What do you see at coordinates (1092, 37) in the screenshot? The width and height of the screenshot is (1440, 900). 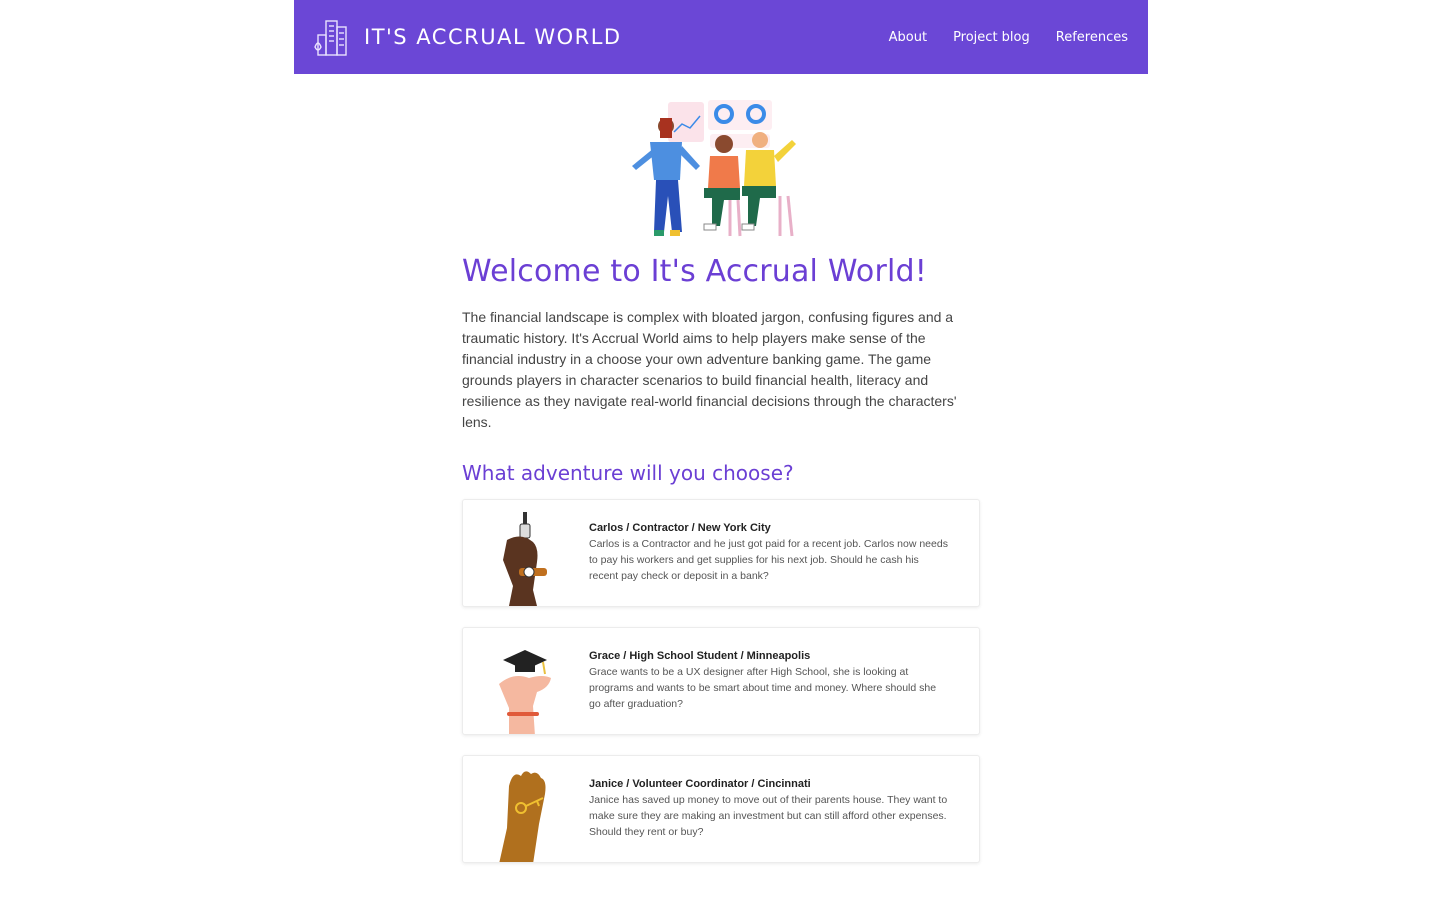 I see `nav-references: References` at bounding box center [1092, 37].